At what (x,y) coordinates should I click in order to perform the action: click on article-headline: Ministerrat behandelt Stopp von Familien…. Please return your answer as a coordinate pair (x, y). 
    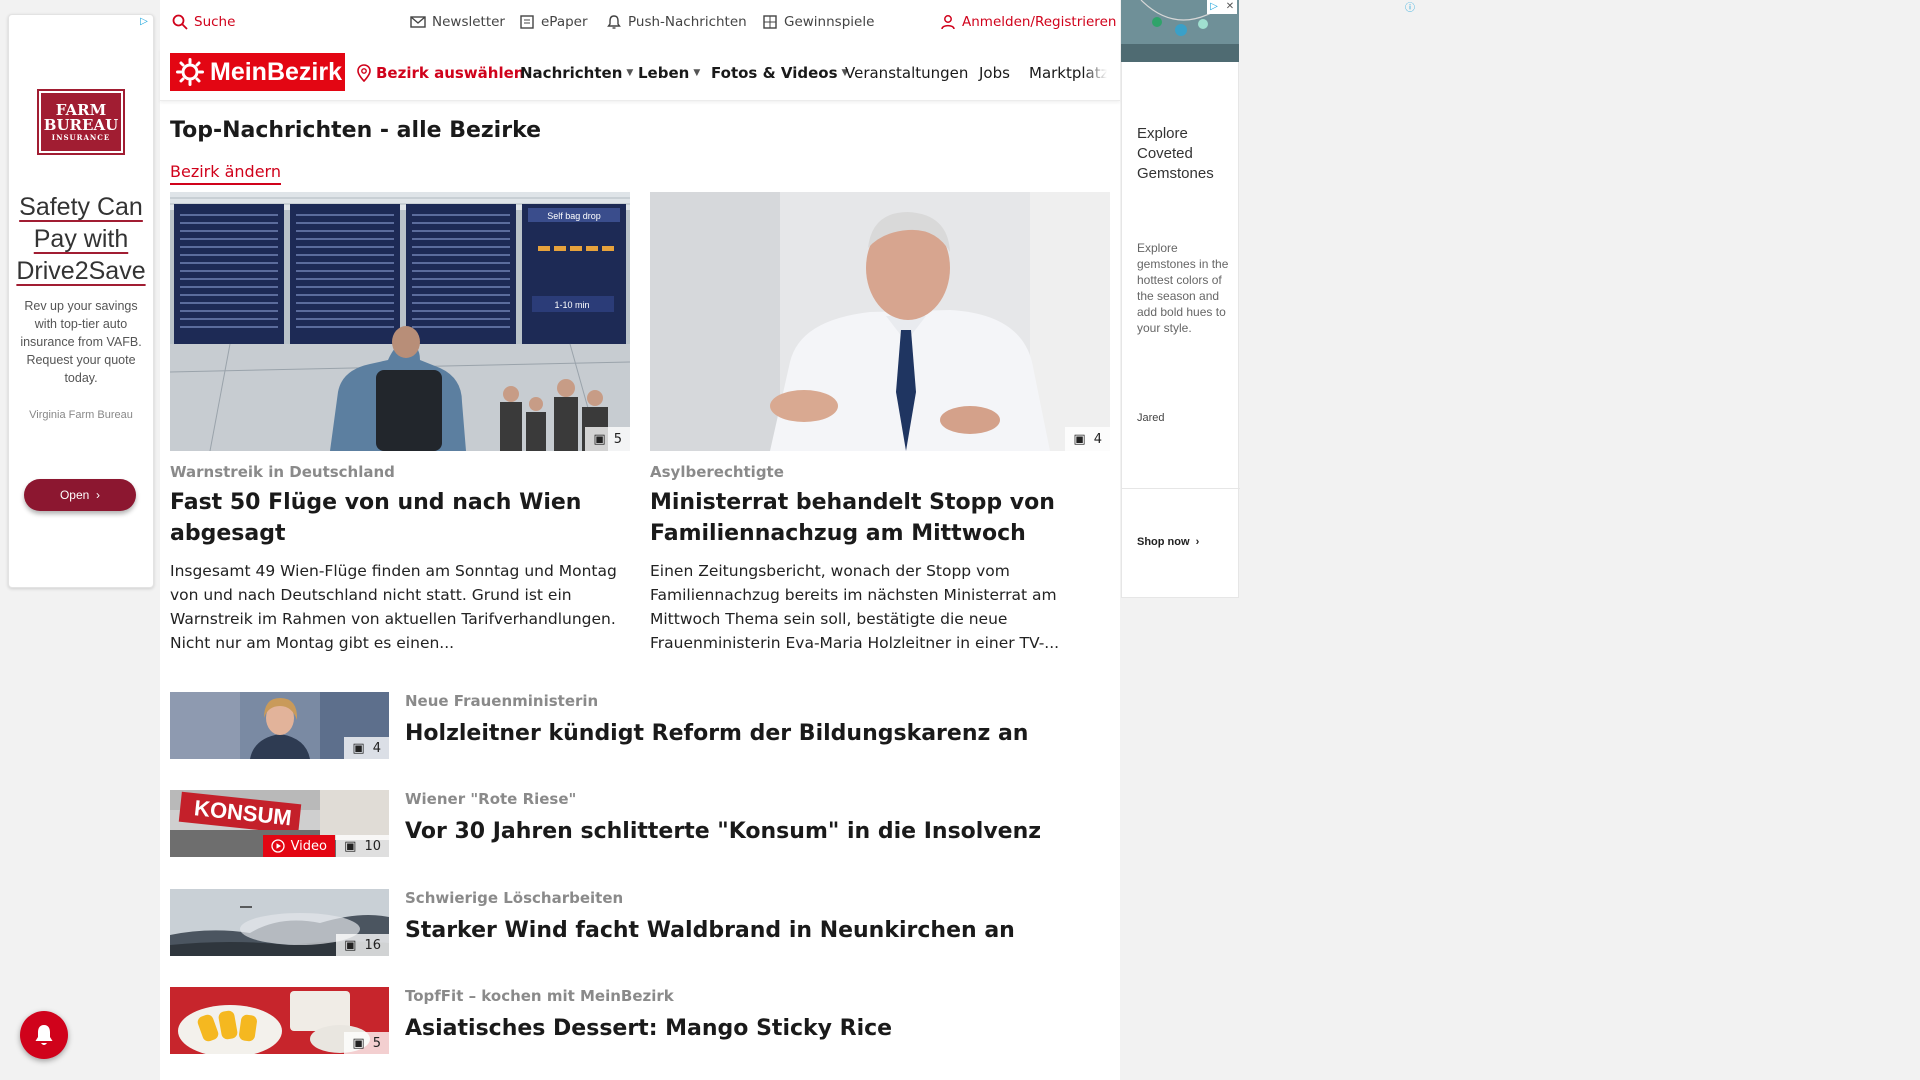
    Looking at the image, I should click on (880, 518).